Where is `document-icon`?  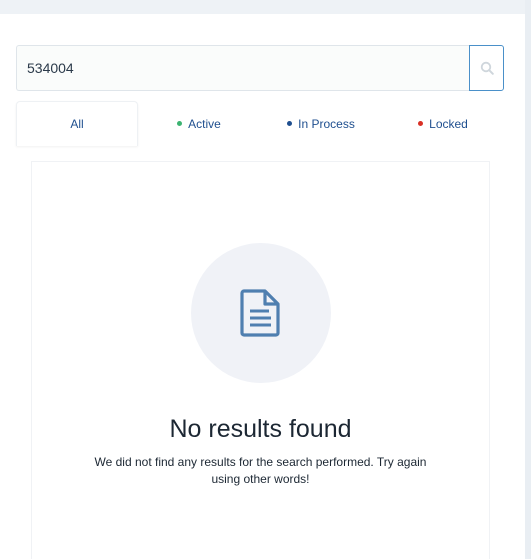 document-icon is located at coordinates (260, 313).